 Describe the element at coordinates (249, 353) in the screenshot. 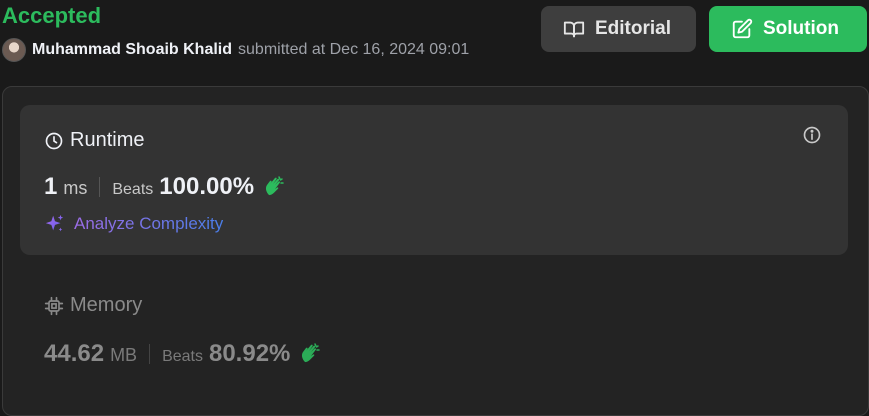

I see `memory-beats-value: 80.92%` at that location.